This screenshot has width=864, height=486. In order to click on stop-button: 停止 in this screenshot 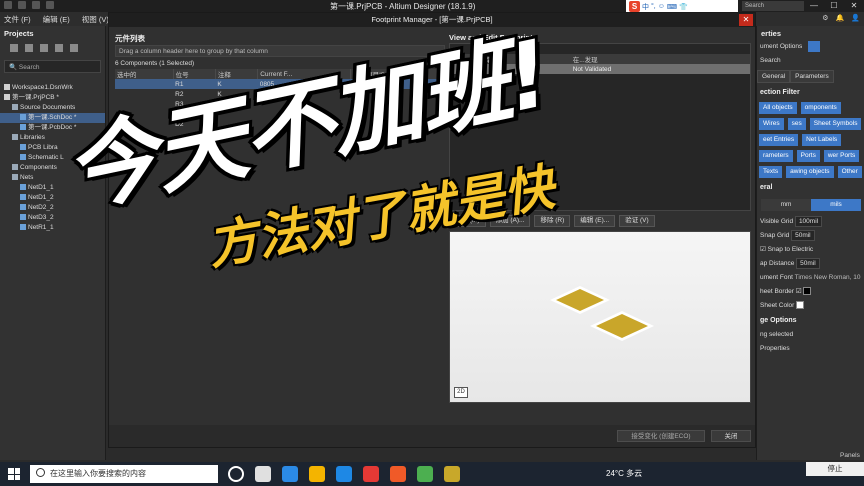, I will do `click(835, 469)`.